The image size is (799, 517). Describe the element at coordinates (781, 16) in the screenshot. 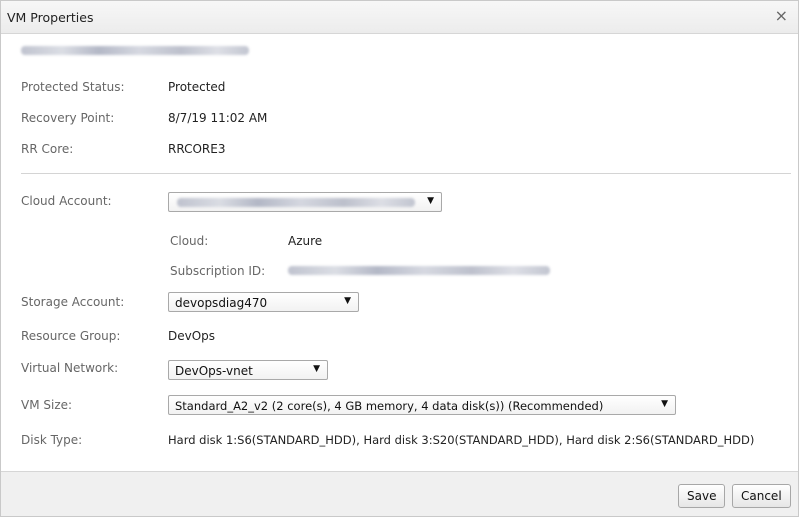

I see `close-icon: ×` at that location.